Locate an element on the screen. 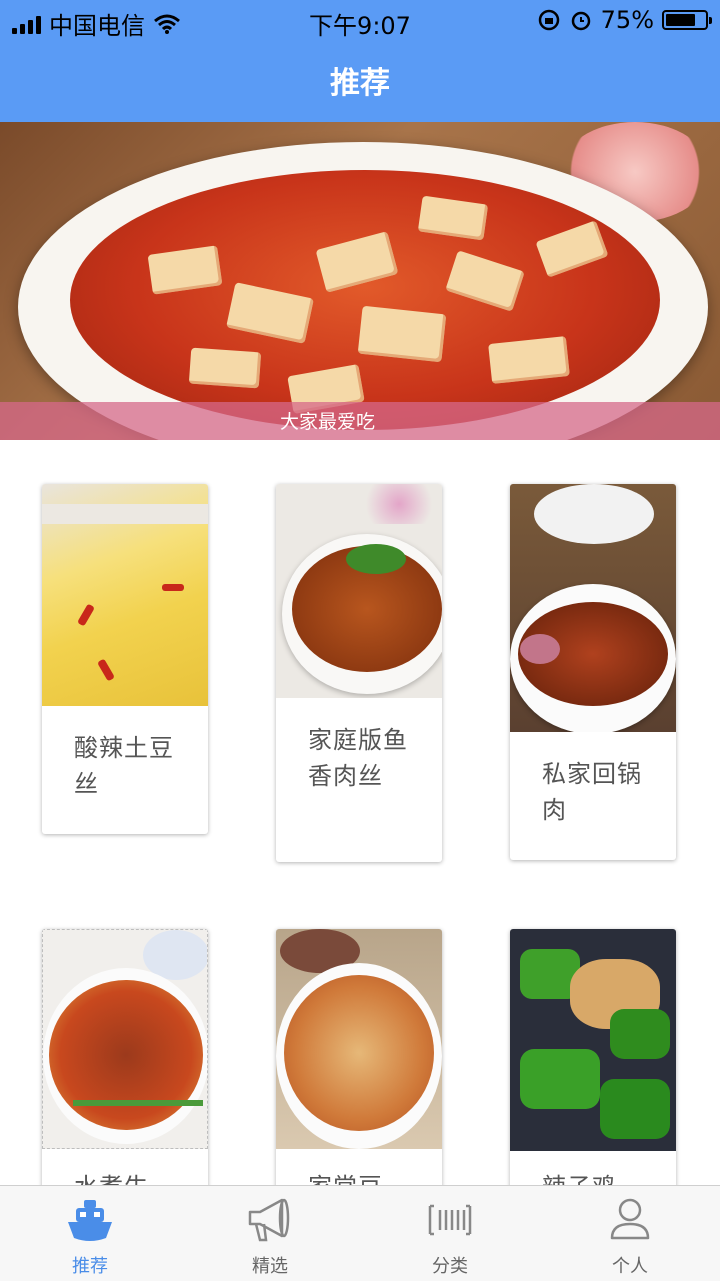  tab-recommend: 推荐 is located at coordinates (90, 1233).